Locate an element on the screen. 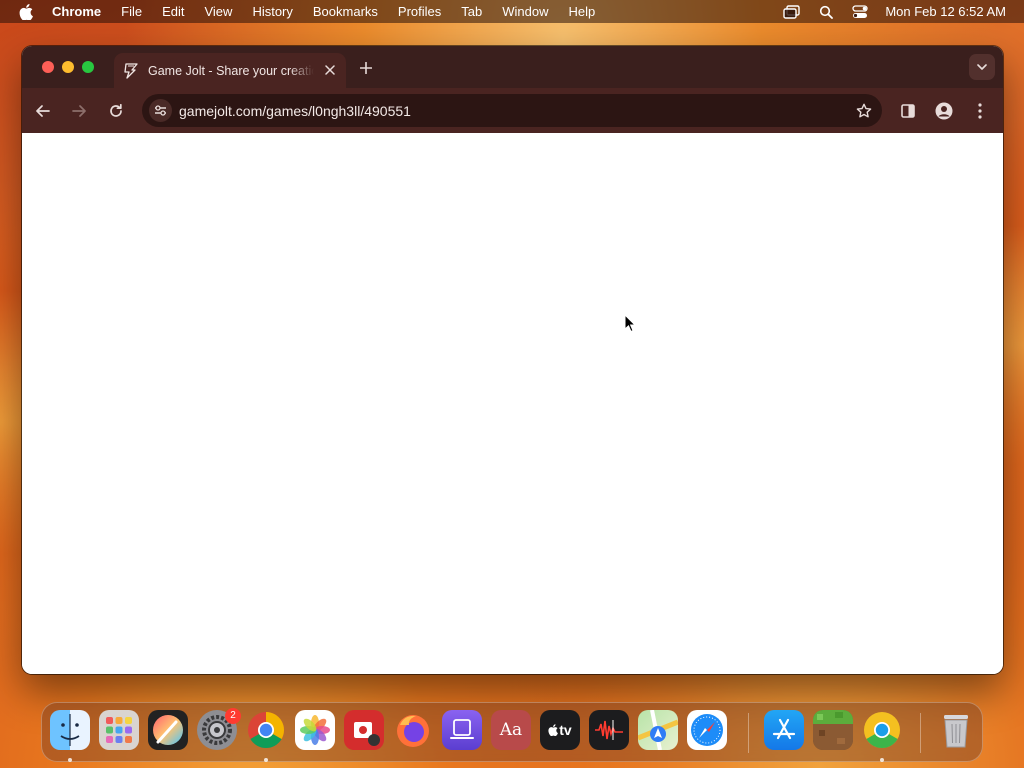  profile-avatar-icon is located at coordinates (944, 111).